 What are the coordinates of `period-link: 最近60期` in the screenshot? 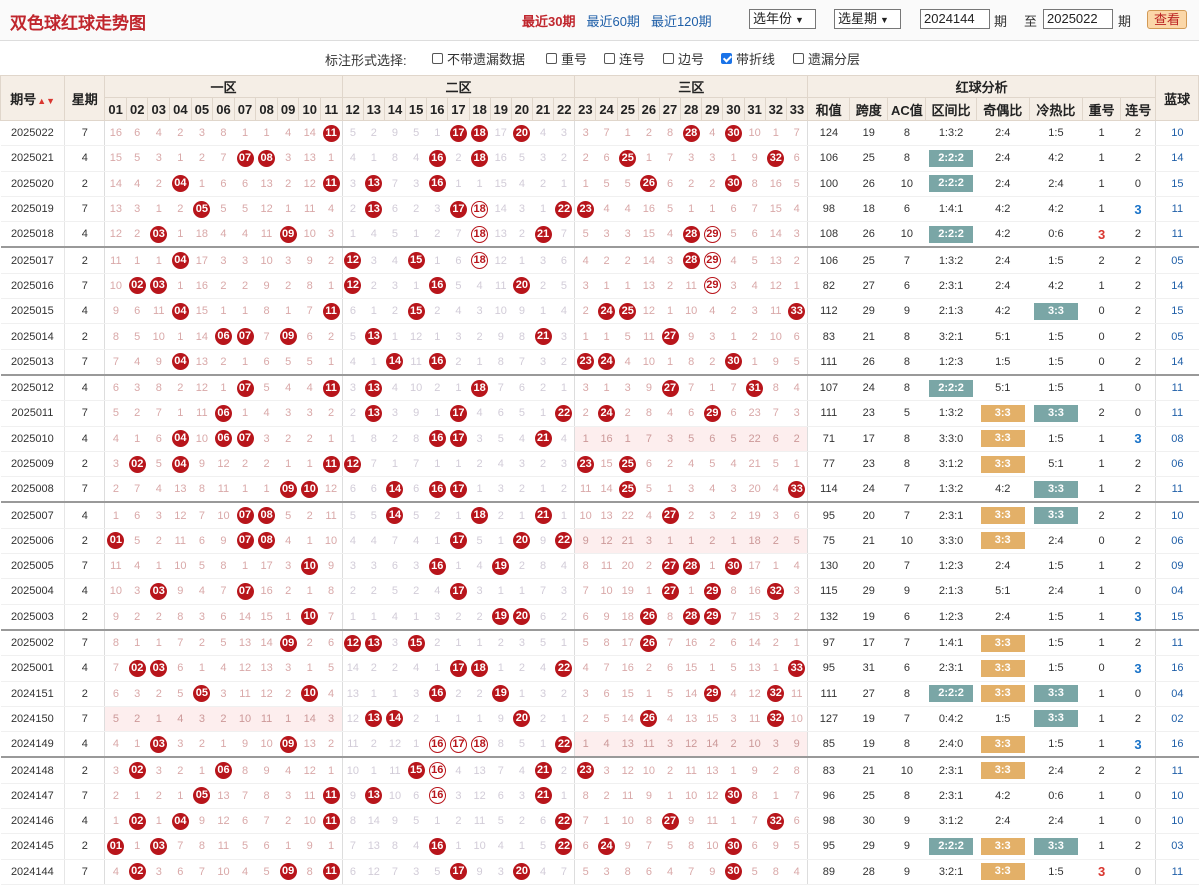 It's located at (612, 21).